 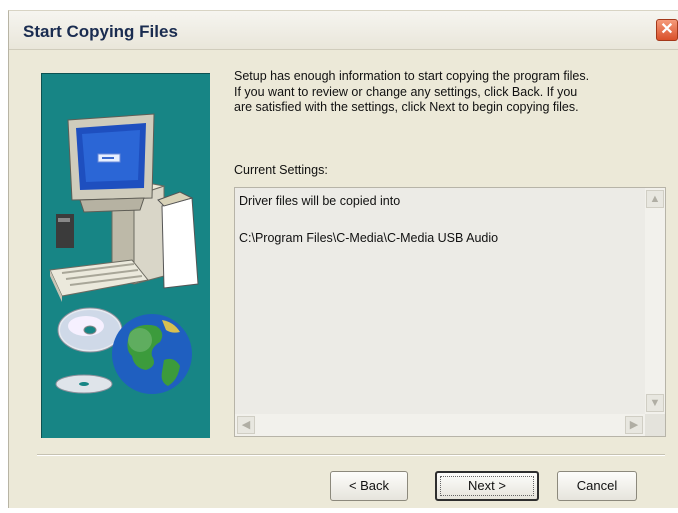 What do you see at coordinates (655, 199) in the screenshot?
I see `scroll-up-icon: ▲` at bounding box center [655, 199].